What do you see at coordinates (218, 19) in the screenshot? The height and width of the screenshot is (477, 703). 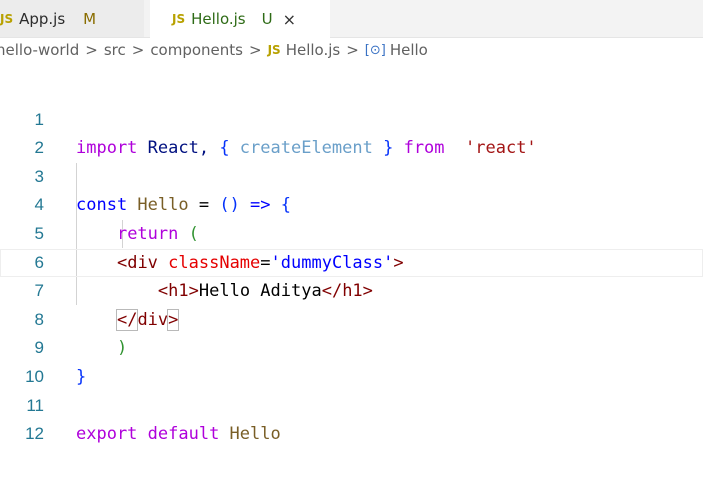 I see `tab-label: Hello.js` at bounding box center [218, 19].